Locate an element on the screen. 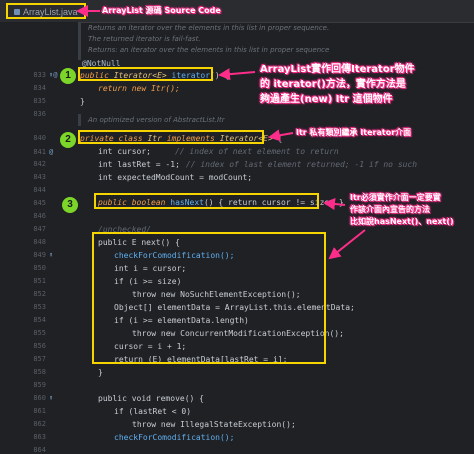 Image resolution: width=474 pixels, height=454 pixels. arrow-to-hasnext is located at coordinates (334, 204).